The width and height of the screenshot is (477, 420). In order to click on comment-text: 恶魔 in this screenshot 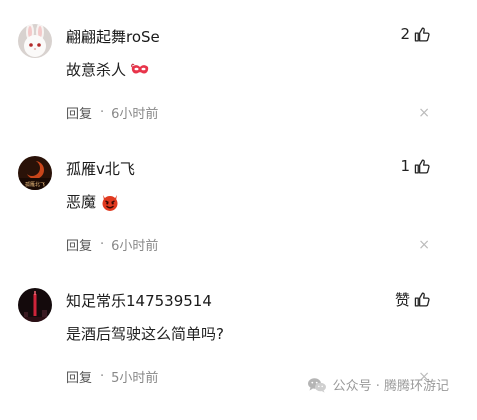, I will do `click(81, 202)`.